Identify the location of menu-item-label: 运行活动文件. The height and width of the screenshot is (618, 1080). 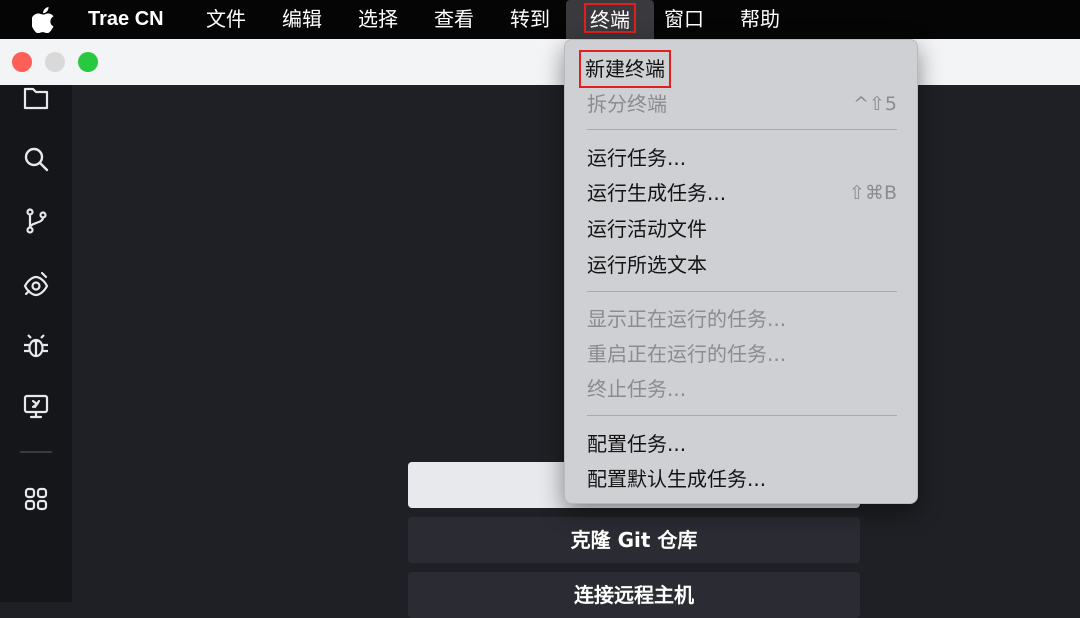
(647, 229).